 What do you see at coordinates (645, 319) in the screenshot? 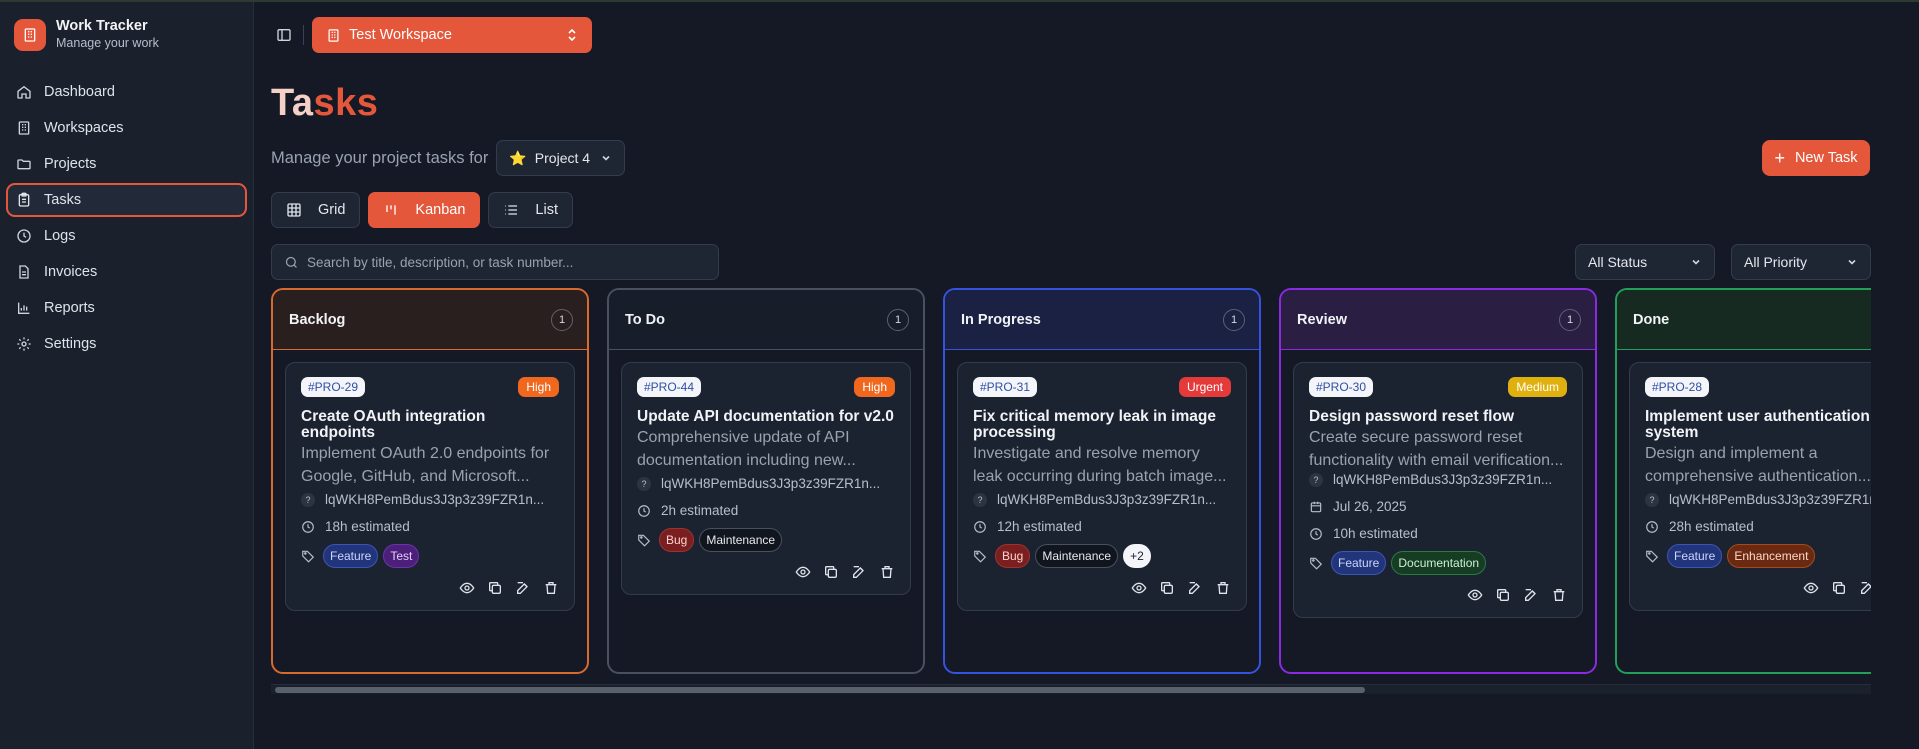
I see `column-title: To Do` at bounding box center [645, 319].